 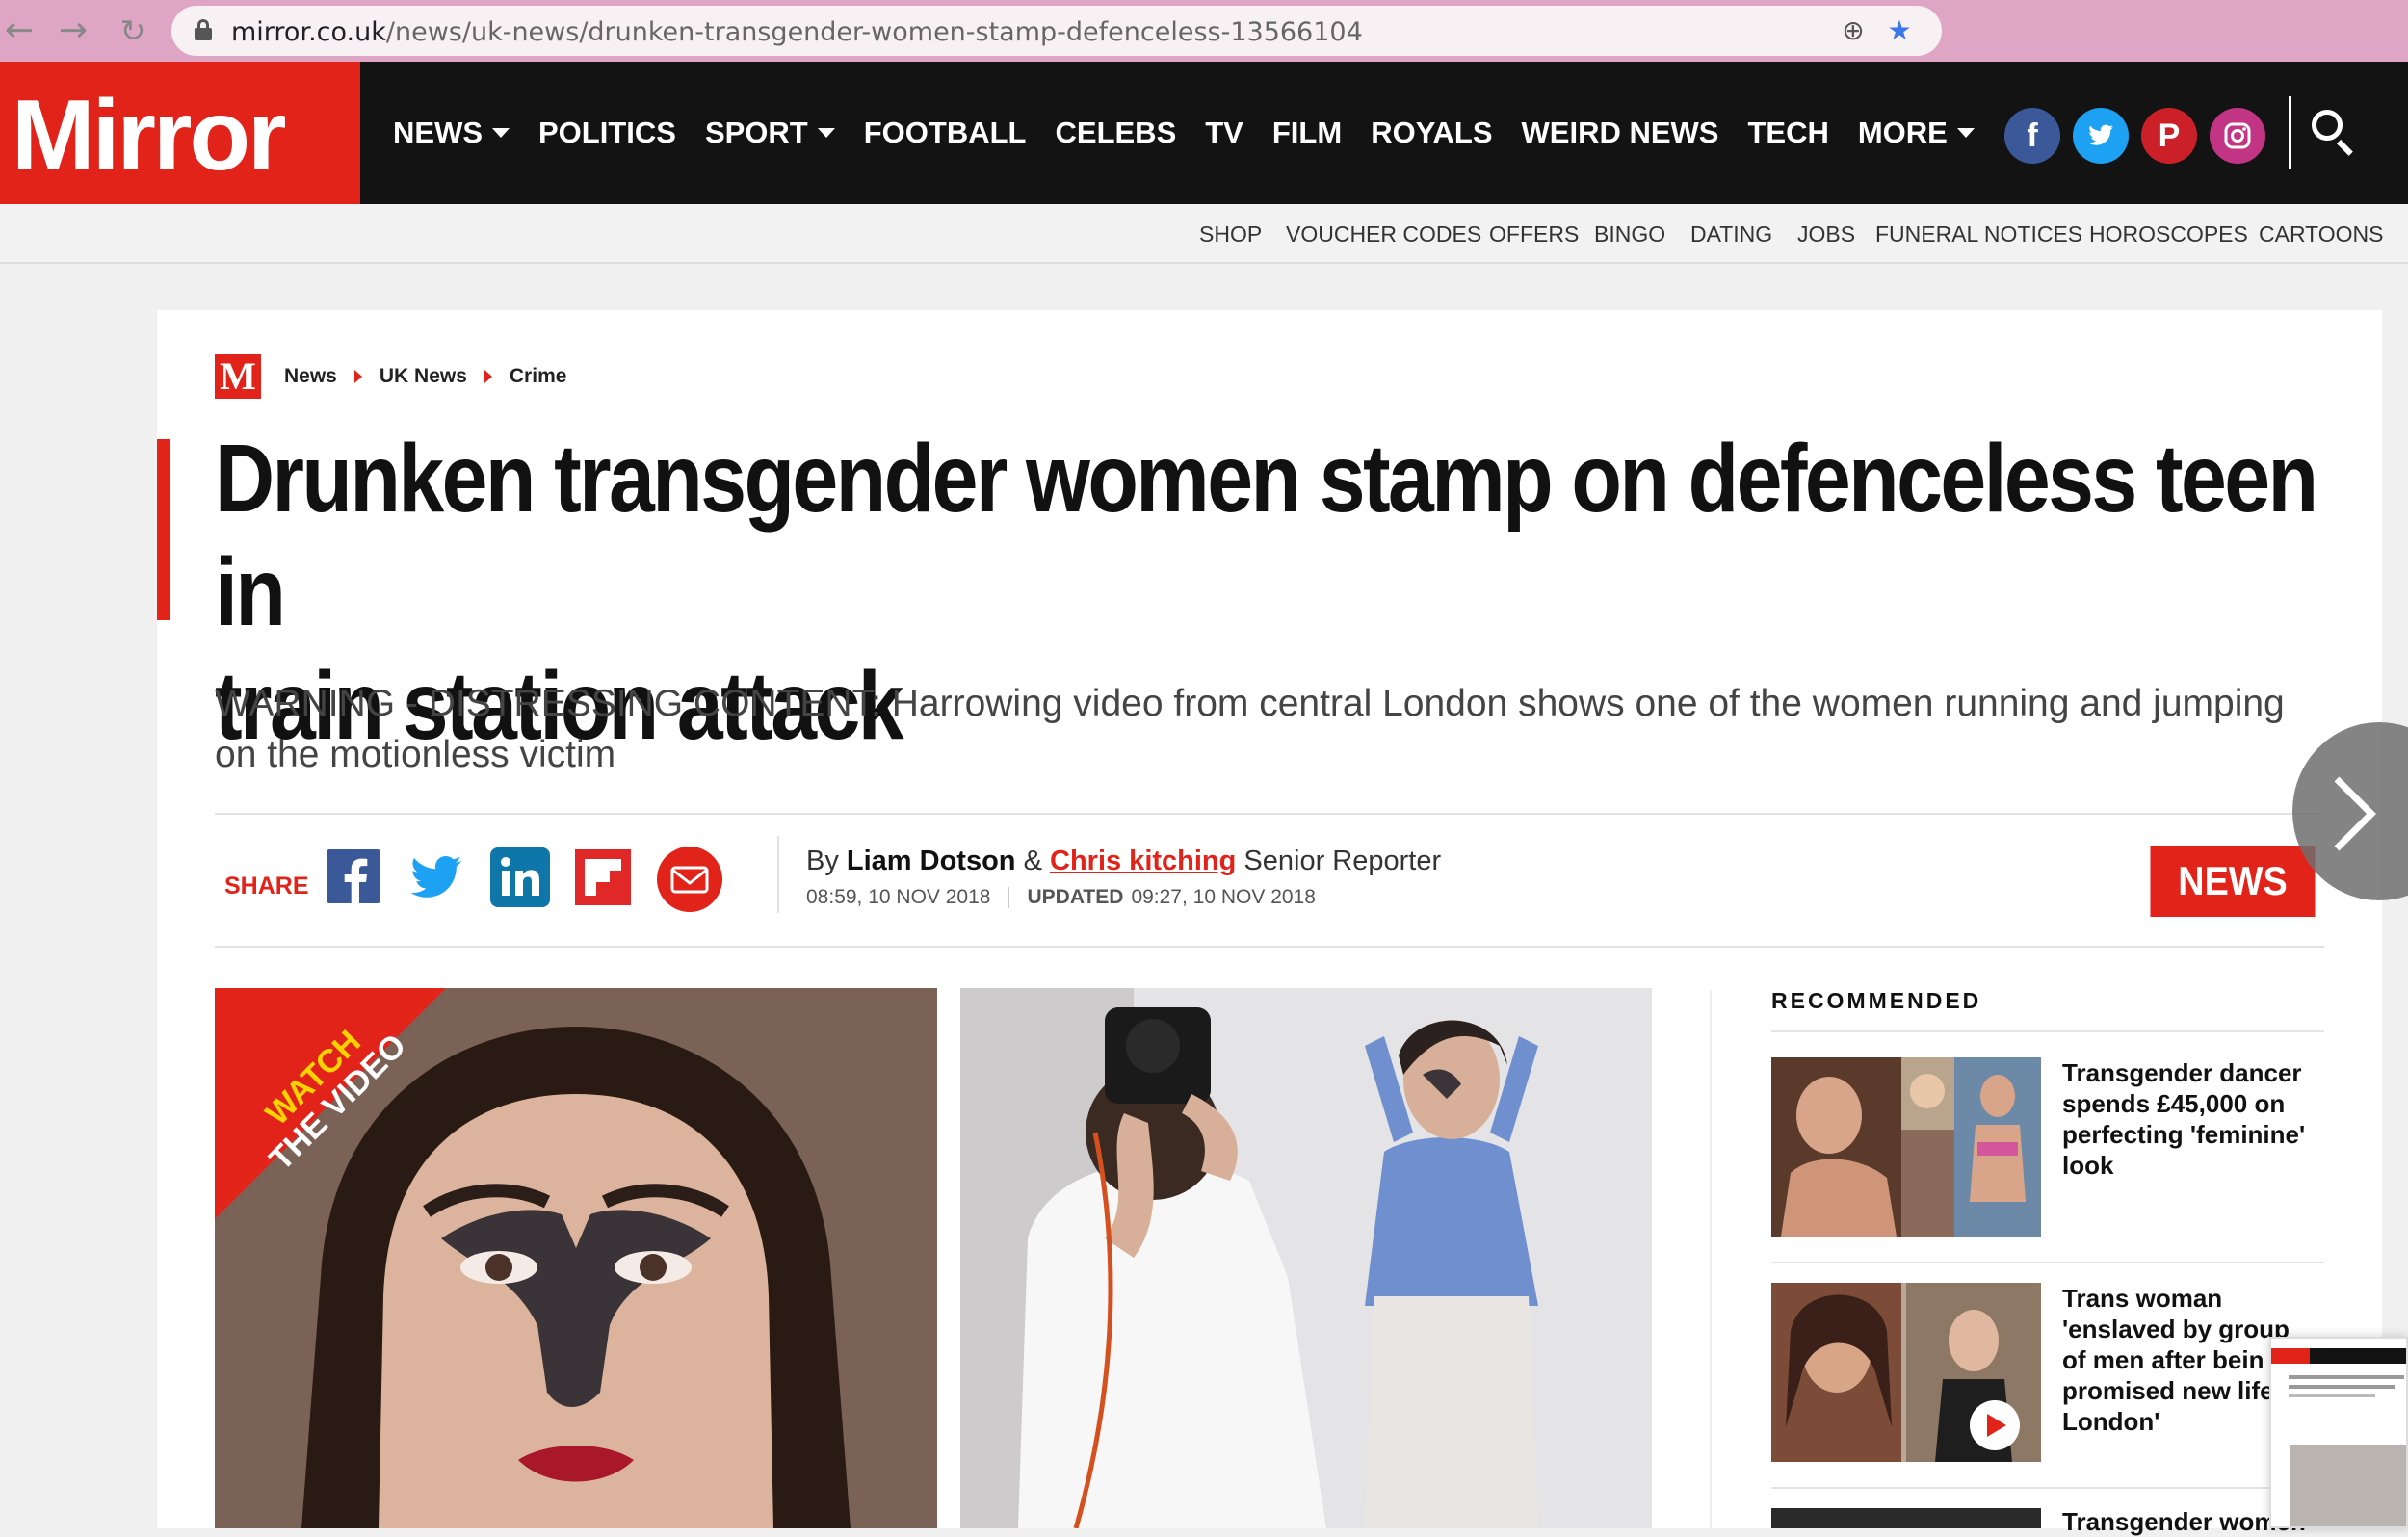 What do you see at coordinates (1853, 30) in the screenshot?
I see `add-icon: ⊕` at bounding box center [1853, 30].